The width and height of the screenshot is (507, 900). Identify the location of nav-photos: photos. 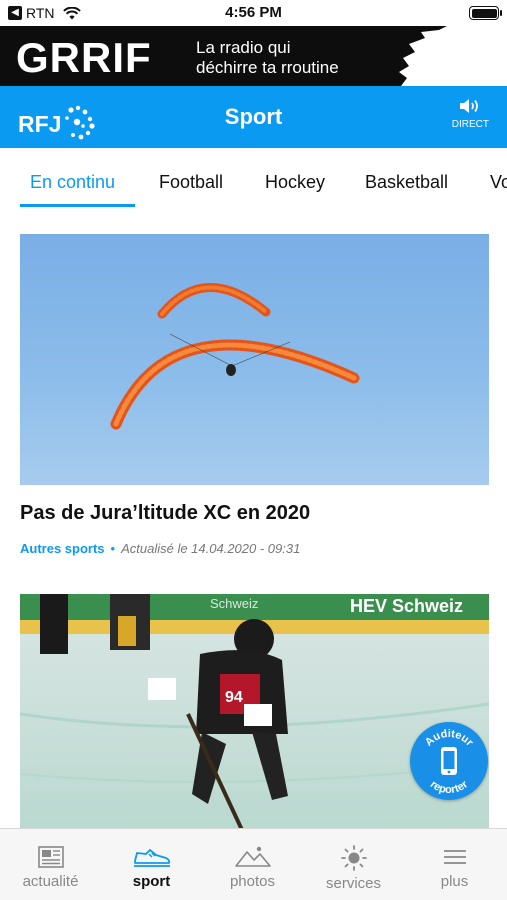
(252, 864).